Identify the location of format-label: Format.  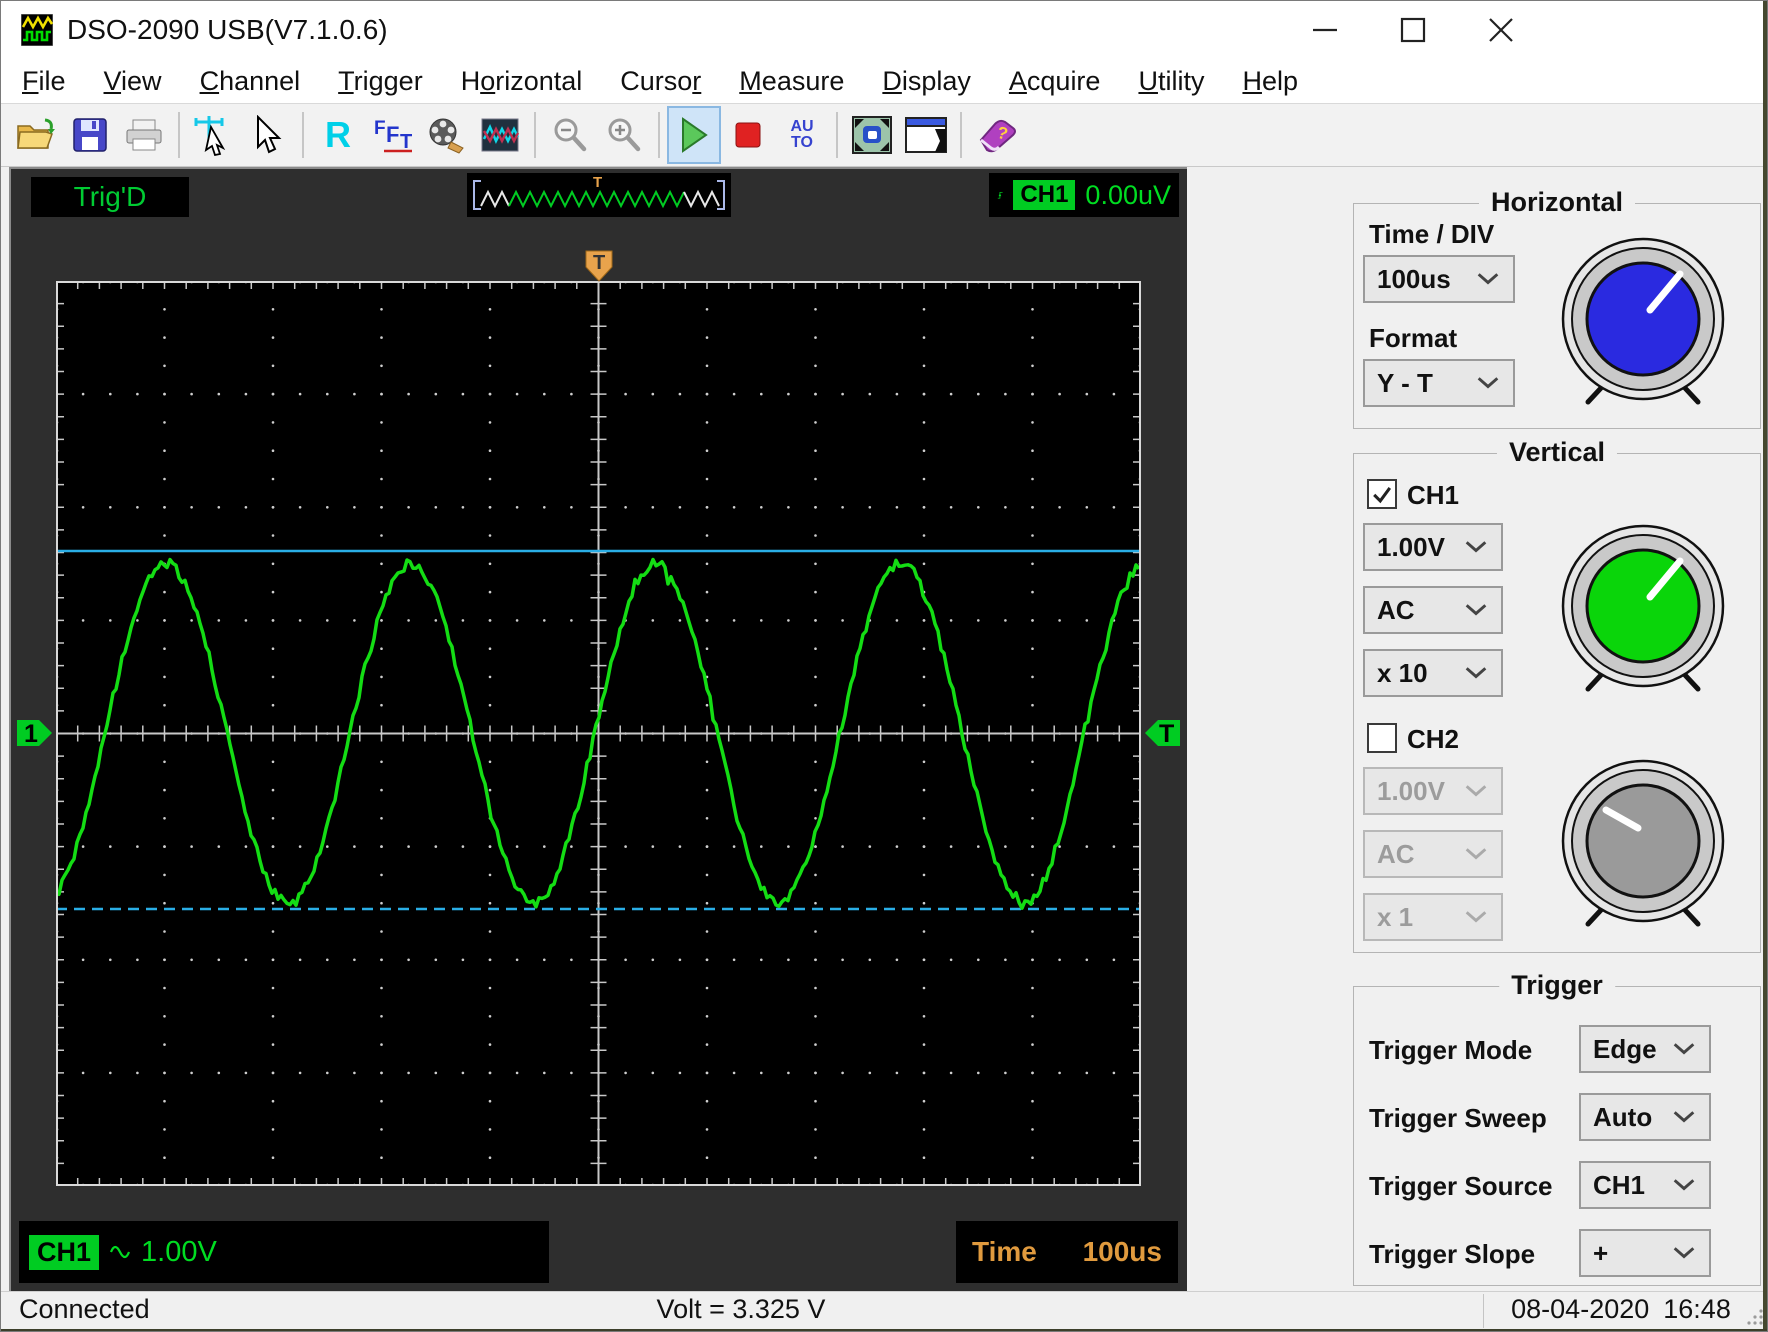
(1413, 338).